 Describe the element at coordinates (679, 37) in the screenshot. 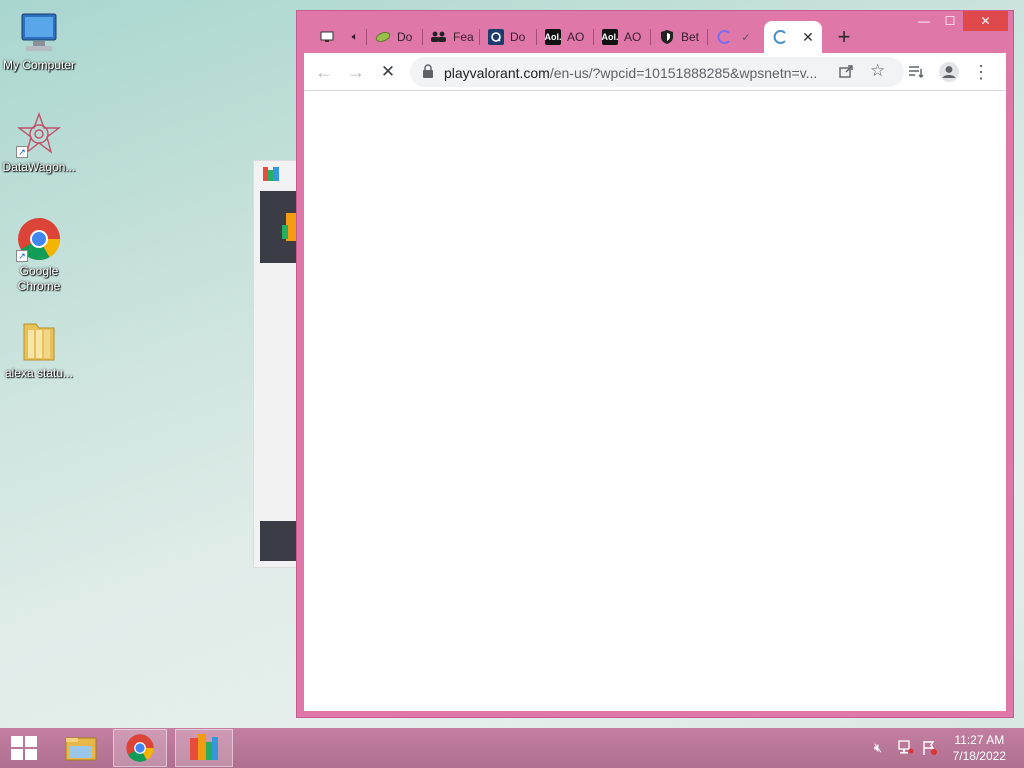

I see `tab-bet: Bet` at that location.